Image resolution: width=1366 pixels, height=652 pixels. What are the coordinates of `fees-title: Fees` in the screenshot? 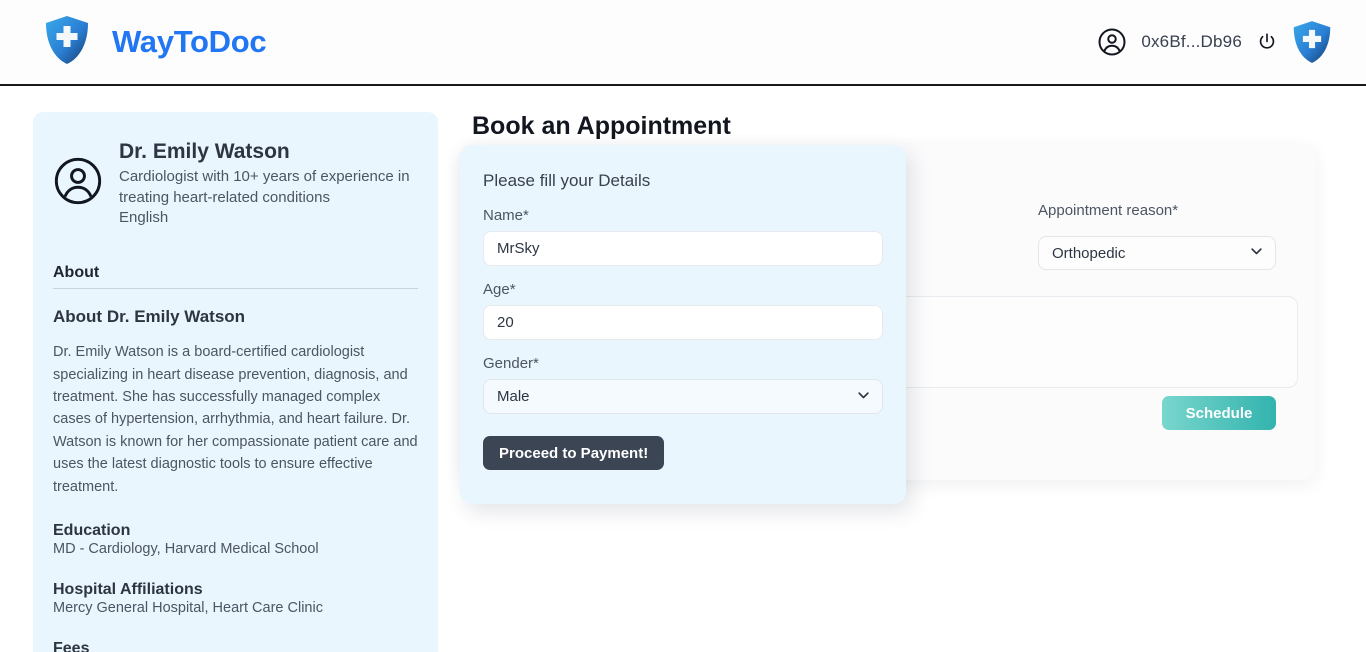 It's located at (71, 646).